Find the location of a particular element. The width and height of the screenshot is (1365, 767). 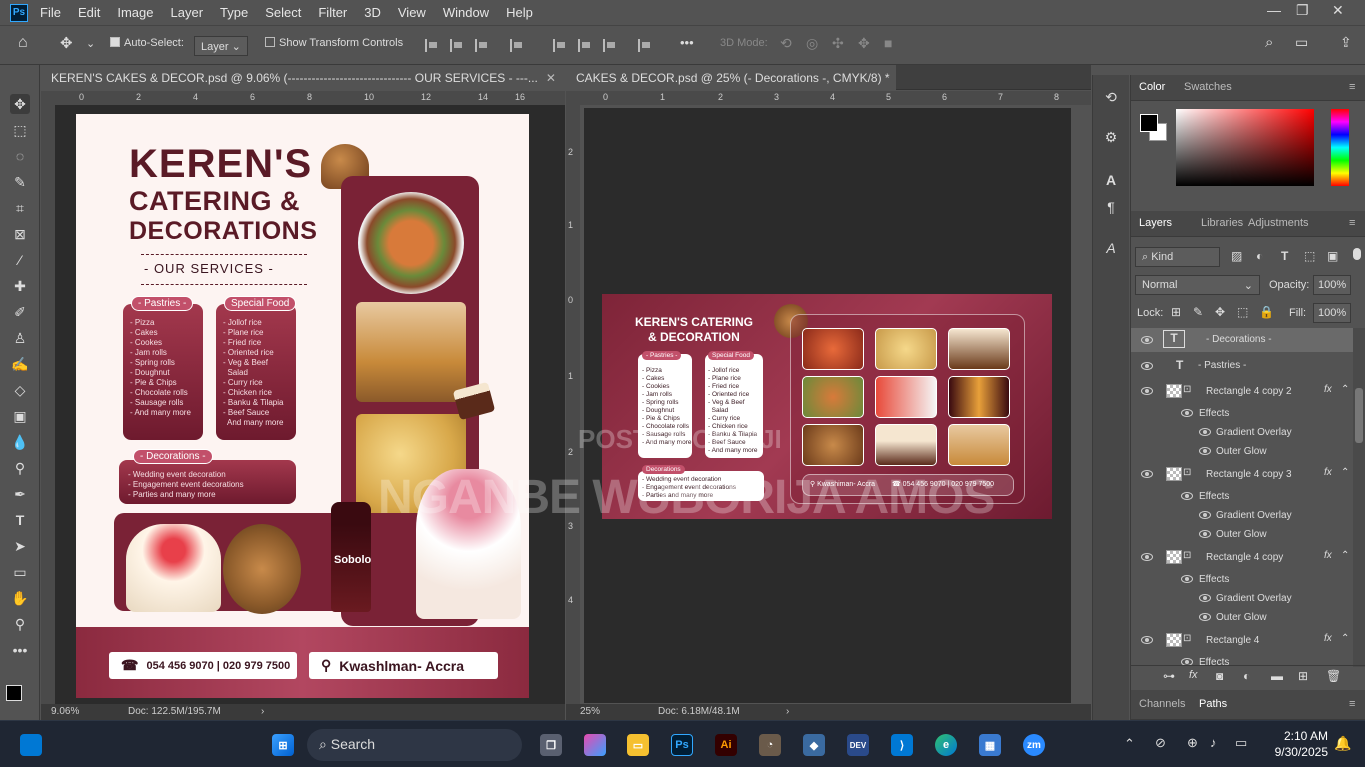

delete-layer-icon: 🗑 is located at coordinates (1333, 676).